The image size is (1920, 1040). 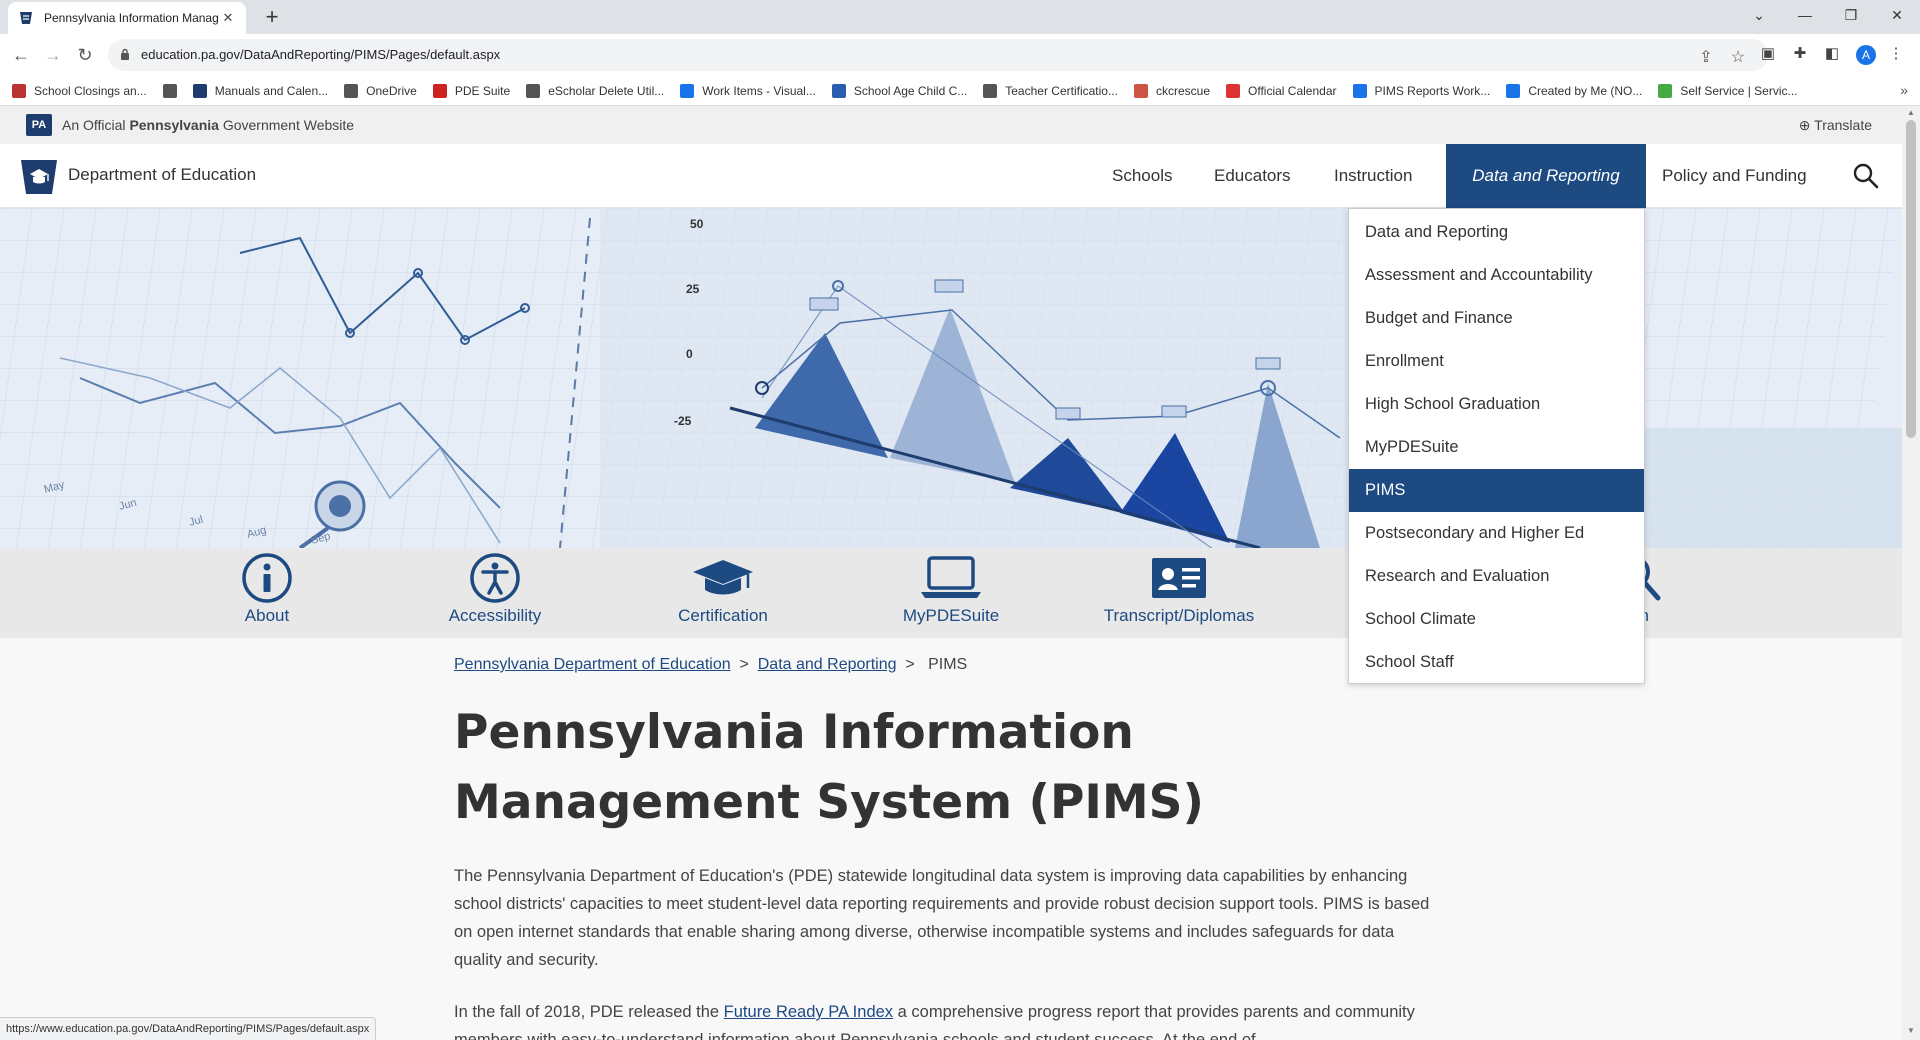 What do you see at coordinates (827, 664) in the screenshot?
I see `breadcrumb-parent-link: Data and Reporting` at bounding box center [827, 664].